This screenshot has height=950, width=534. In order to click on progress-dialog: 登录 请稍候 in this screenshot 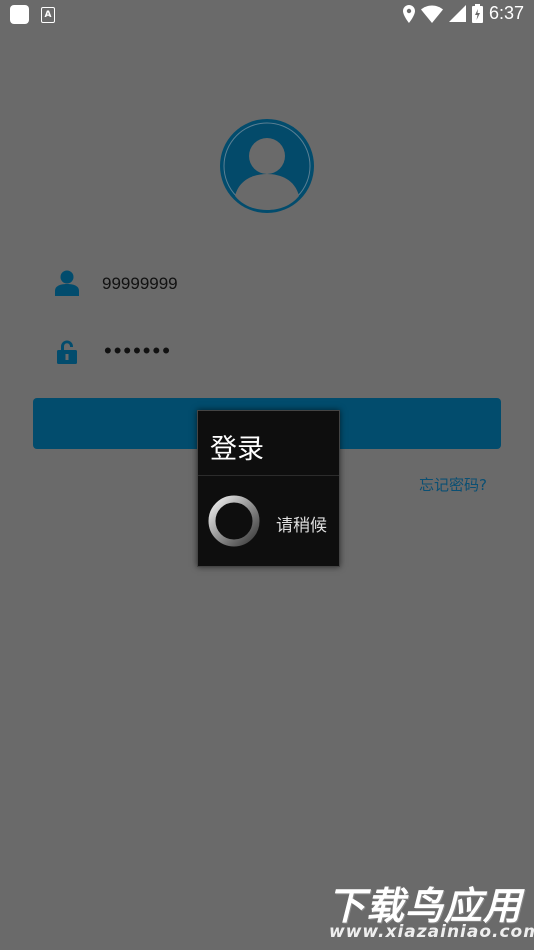, I will do `click(268, 488)`.